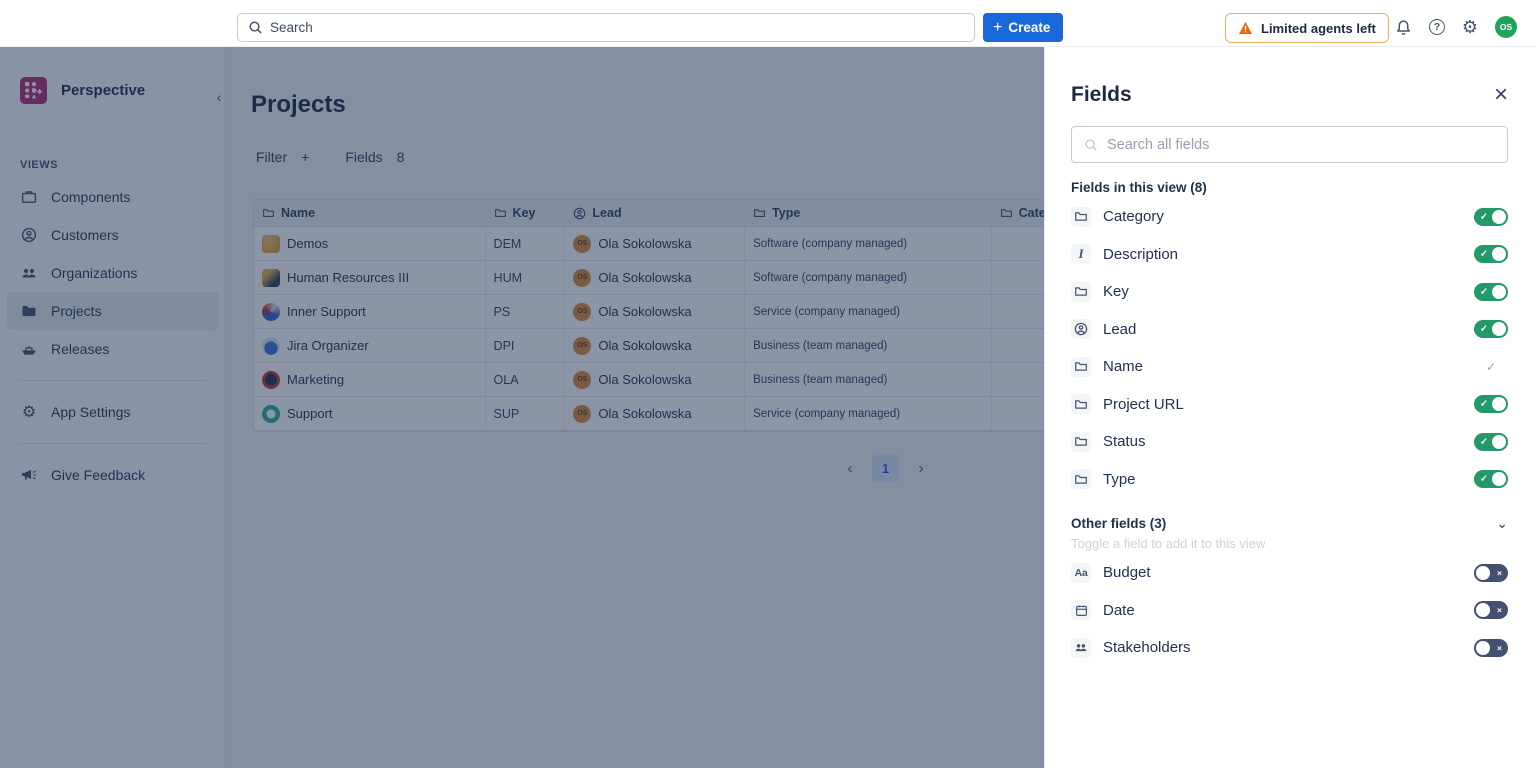 The width and height of the screenshot is (1536, 768). Describe the element at coordinates (85, 235) in the screenshot. I see `sidebar-item-label: Customers` at that location.